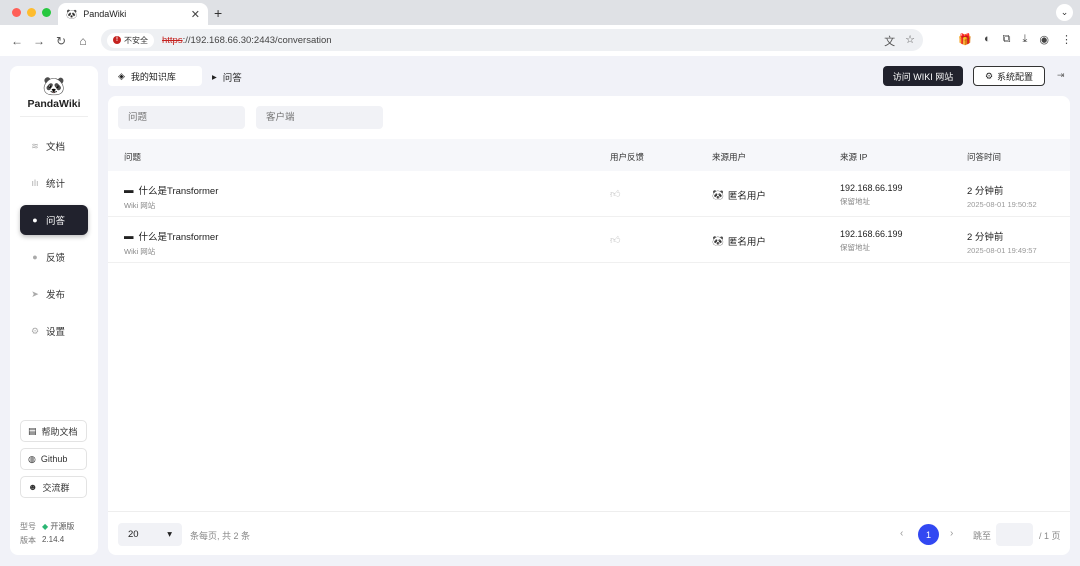  Describe the element at coordinates (855, 247) in the screenshot. I see `ip-note: 保留地址` at that location.